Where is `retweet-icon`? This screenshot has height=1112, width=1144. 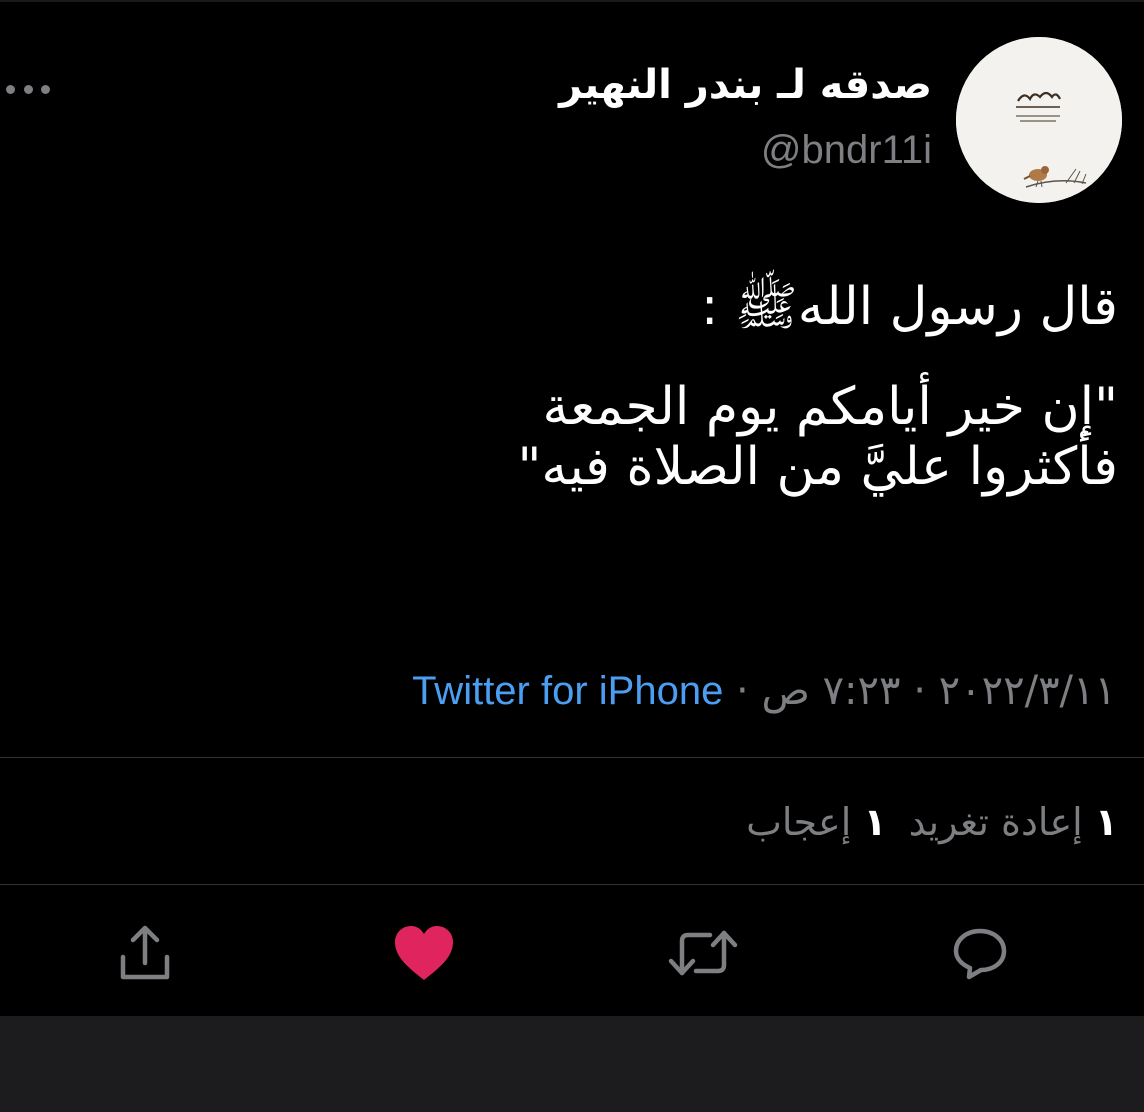 retweet-icon is located at coordinates (703, 953).